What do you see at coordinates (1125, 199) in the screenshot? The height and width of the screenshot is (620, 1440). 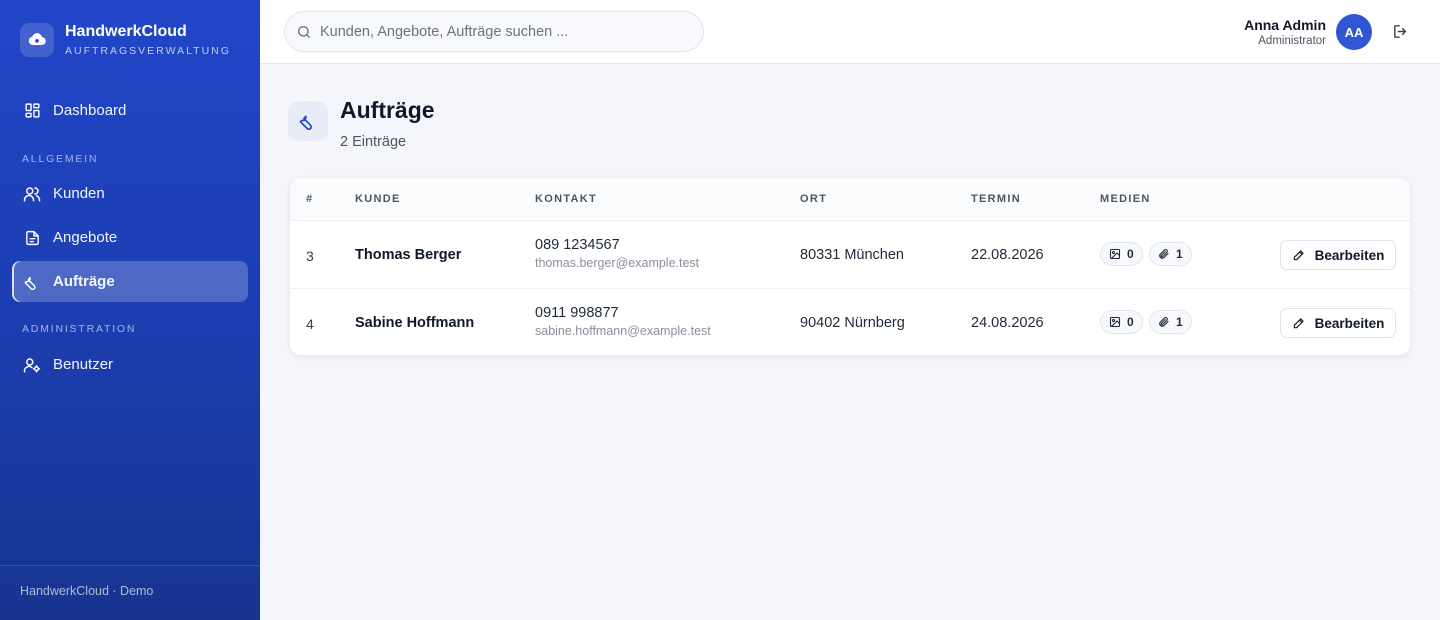 I see `column-header-medien: MEDIEN` at bounding box center [1125, 199].